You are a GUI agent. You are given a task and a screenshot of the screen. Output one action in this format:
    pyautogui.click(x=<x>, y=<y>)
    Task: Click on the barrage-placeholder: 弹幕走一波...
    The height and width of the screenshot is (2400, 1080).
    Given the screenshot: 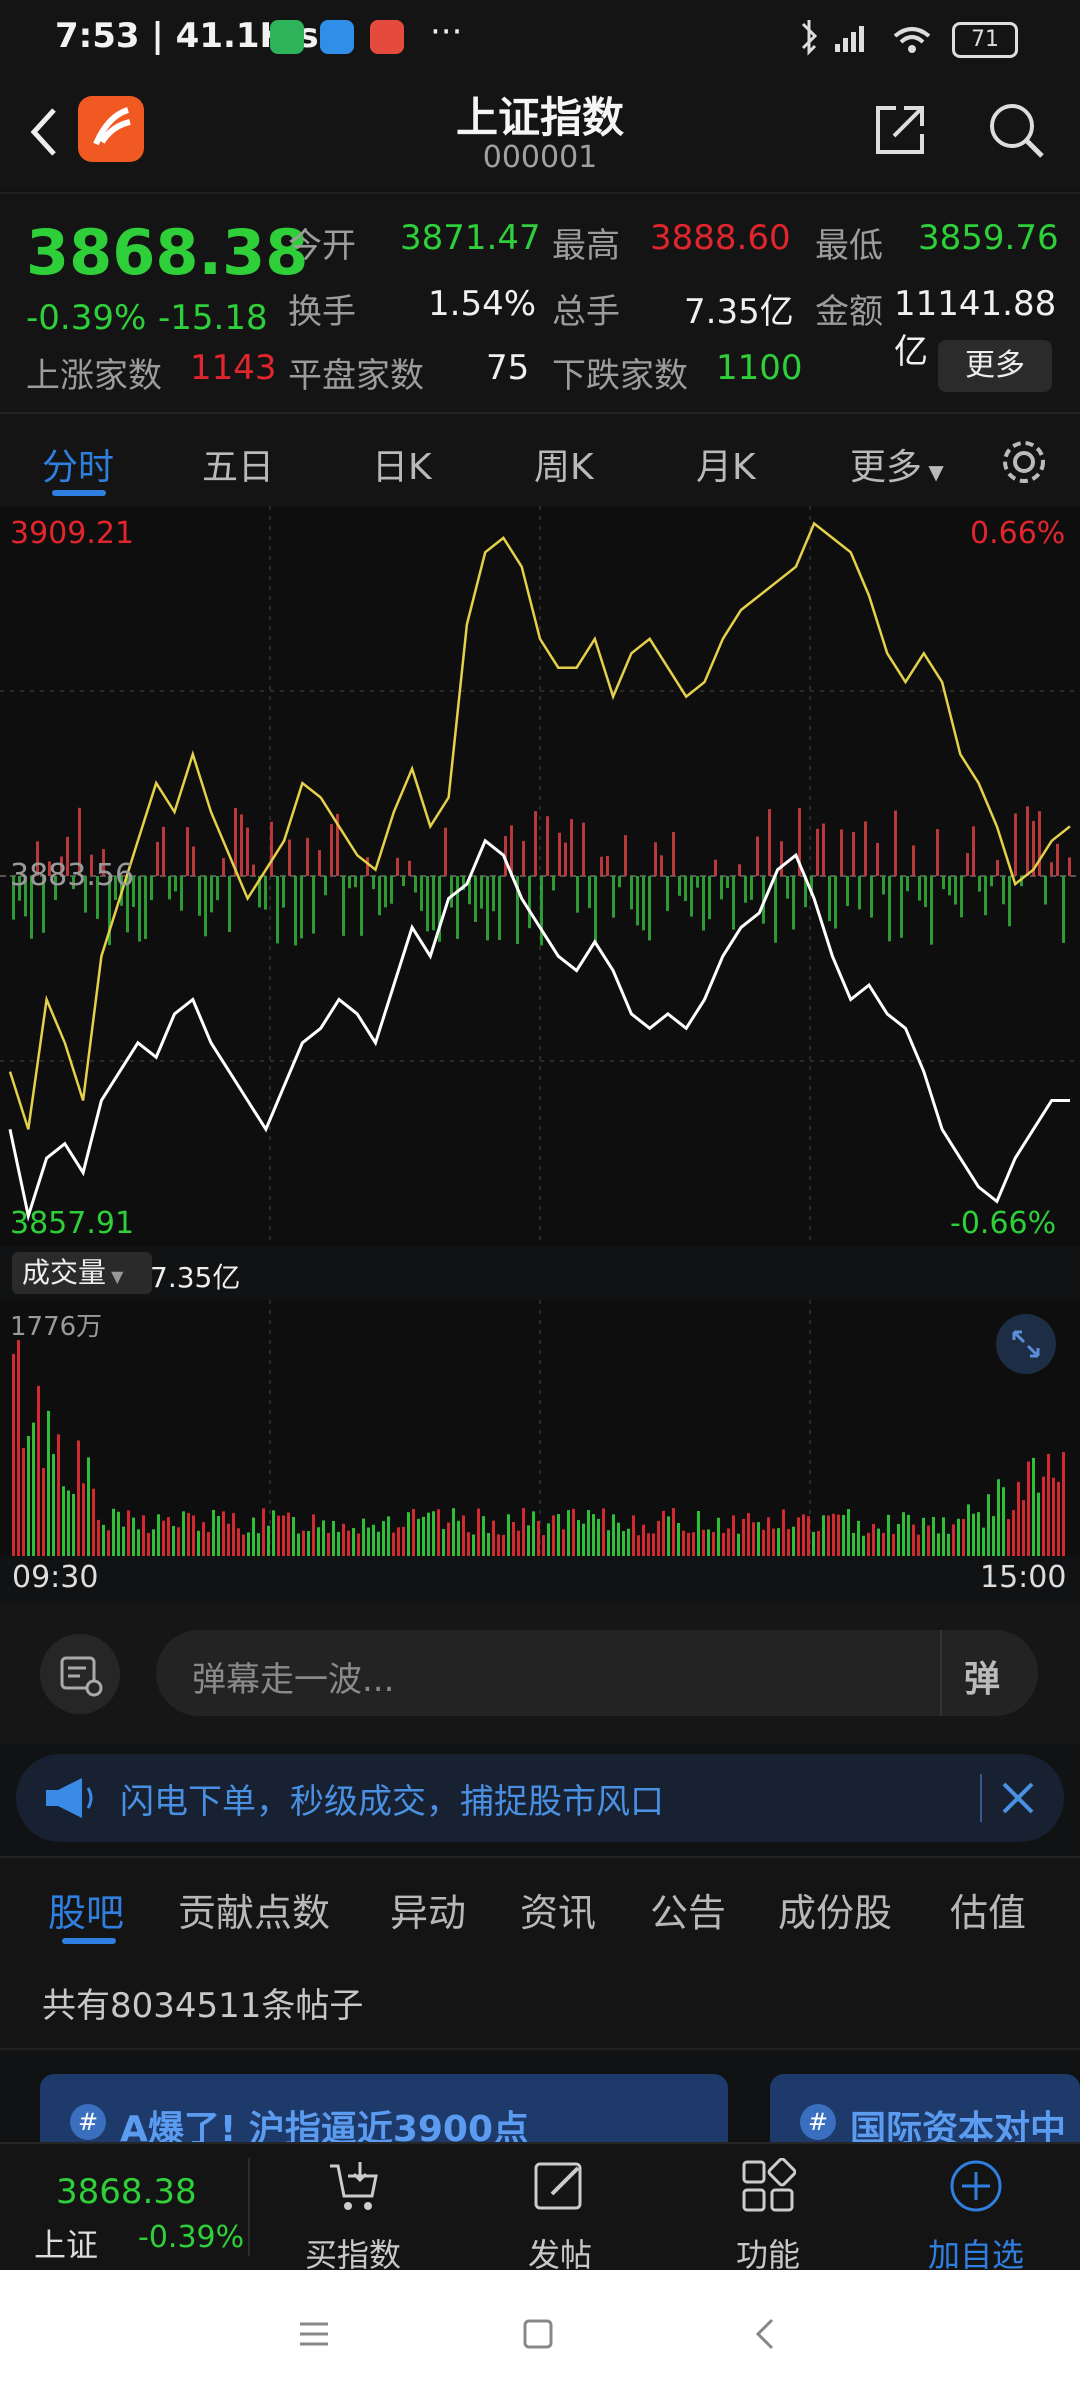 What is the action you would take?
    pyautogui.click(x=293, y=1680)
    